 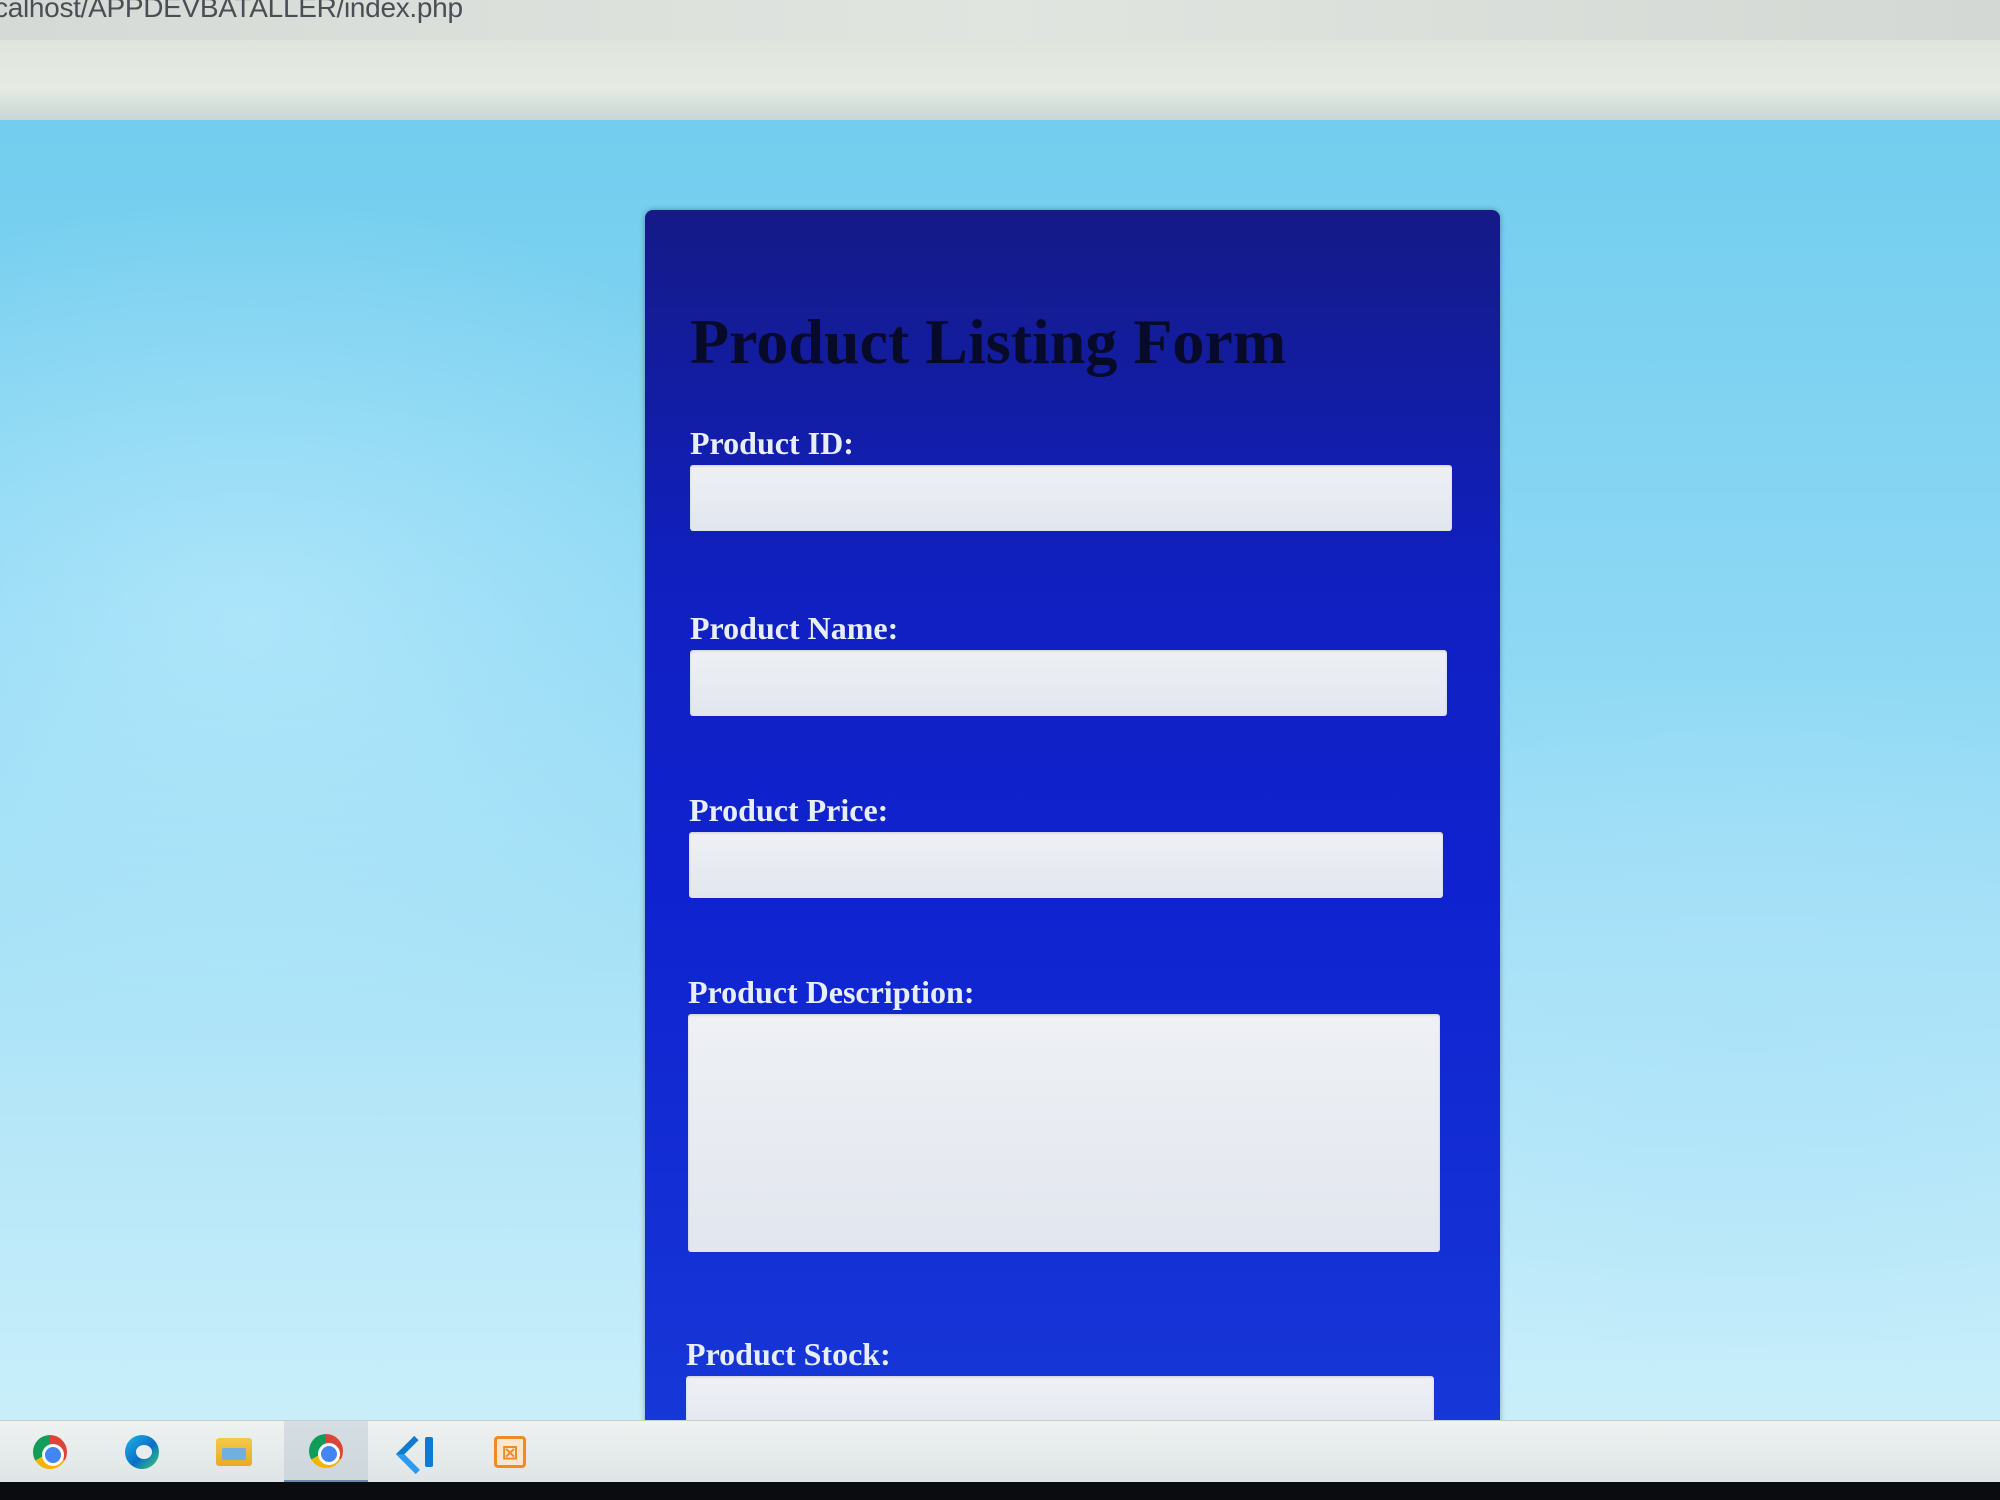 I want to click on taskbar-item-edge, so click(x=142, y=1451).